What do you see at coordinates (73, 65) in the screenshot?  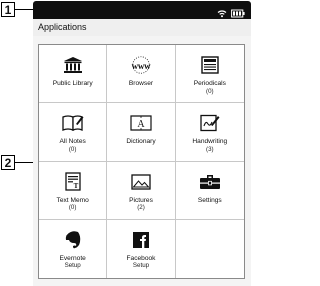 I see `library-icon` at bounding box center [73, 65].